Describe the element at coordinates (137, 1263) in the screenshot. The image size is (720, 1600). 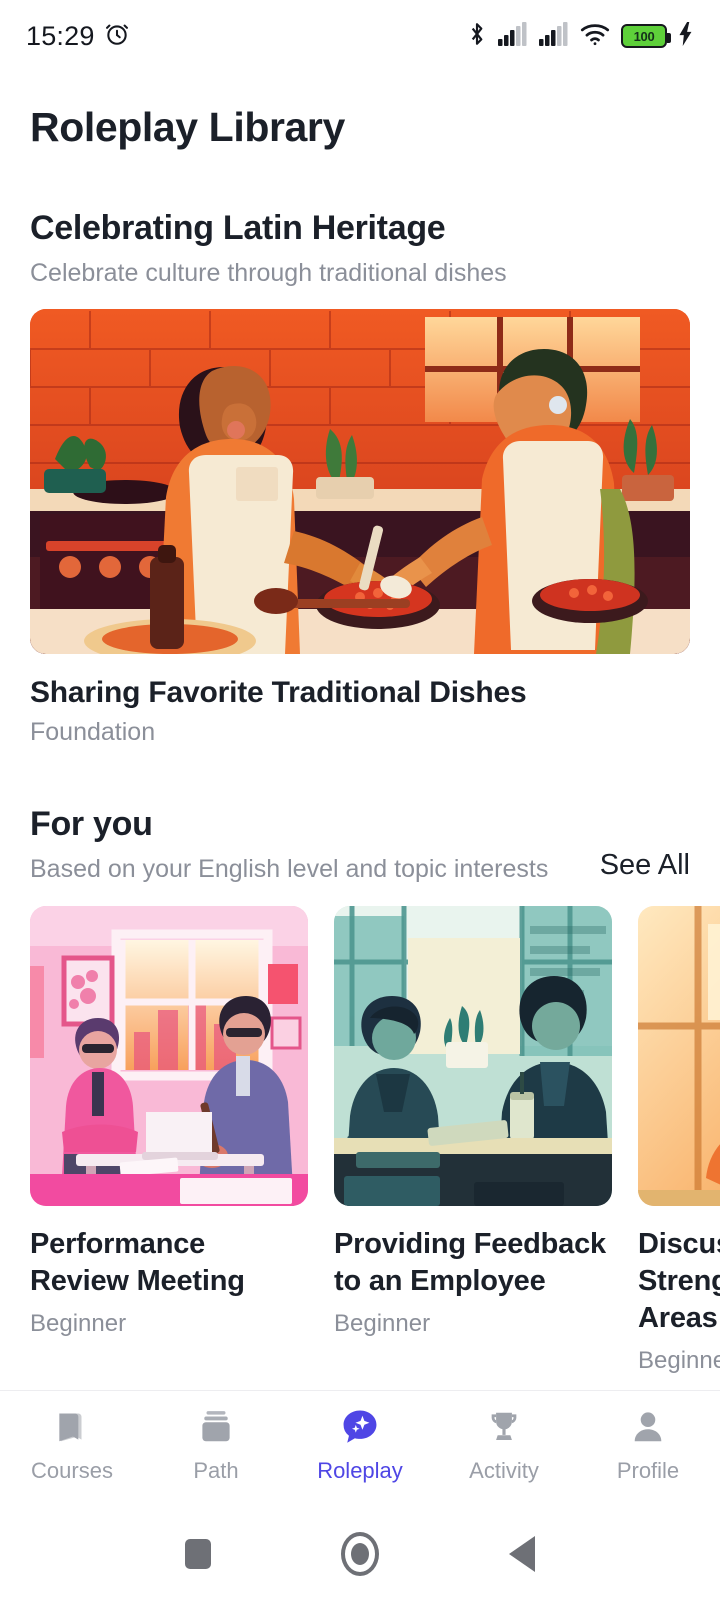
I see `roleplay-card-title: Performance Review Meeting` at that location.